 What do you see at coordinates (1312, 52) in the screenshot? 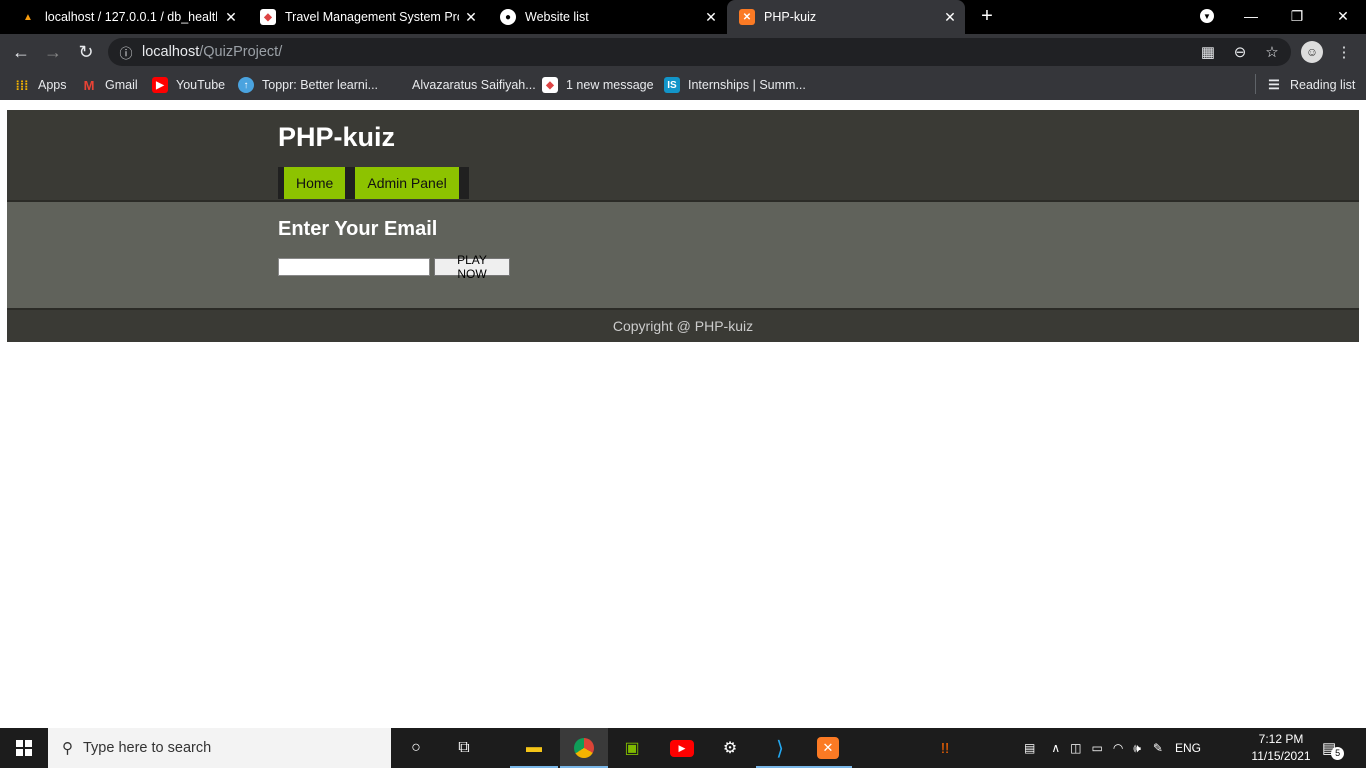
I see `profile-avatar: ☺` at bounding box center [1312, 52].